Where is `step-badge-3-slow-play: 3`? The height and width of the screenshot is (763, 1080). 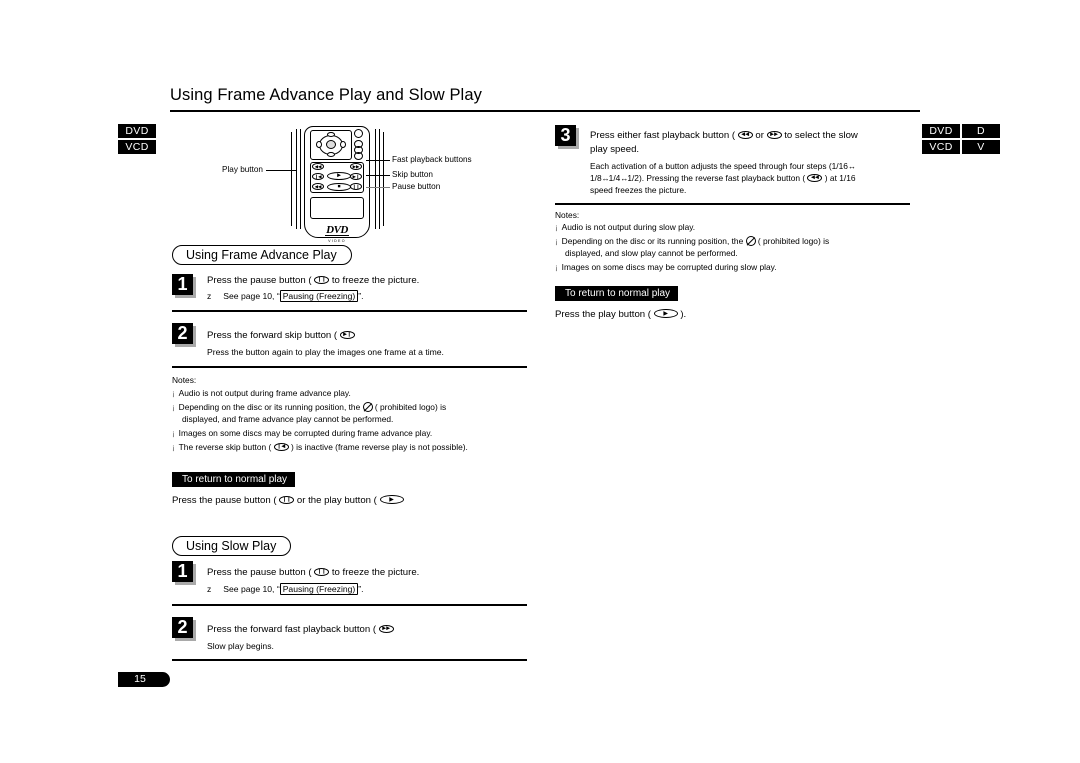 step-badge-3-slow-play: 3 is located at coordinates (567, 137).